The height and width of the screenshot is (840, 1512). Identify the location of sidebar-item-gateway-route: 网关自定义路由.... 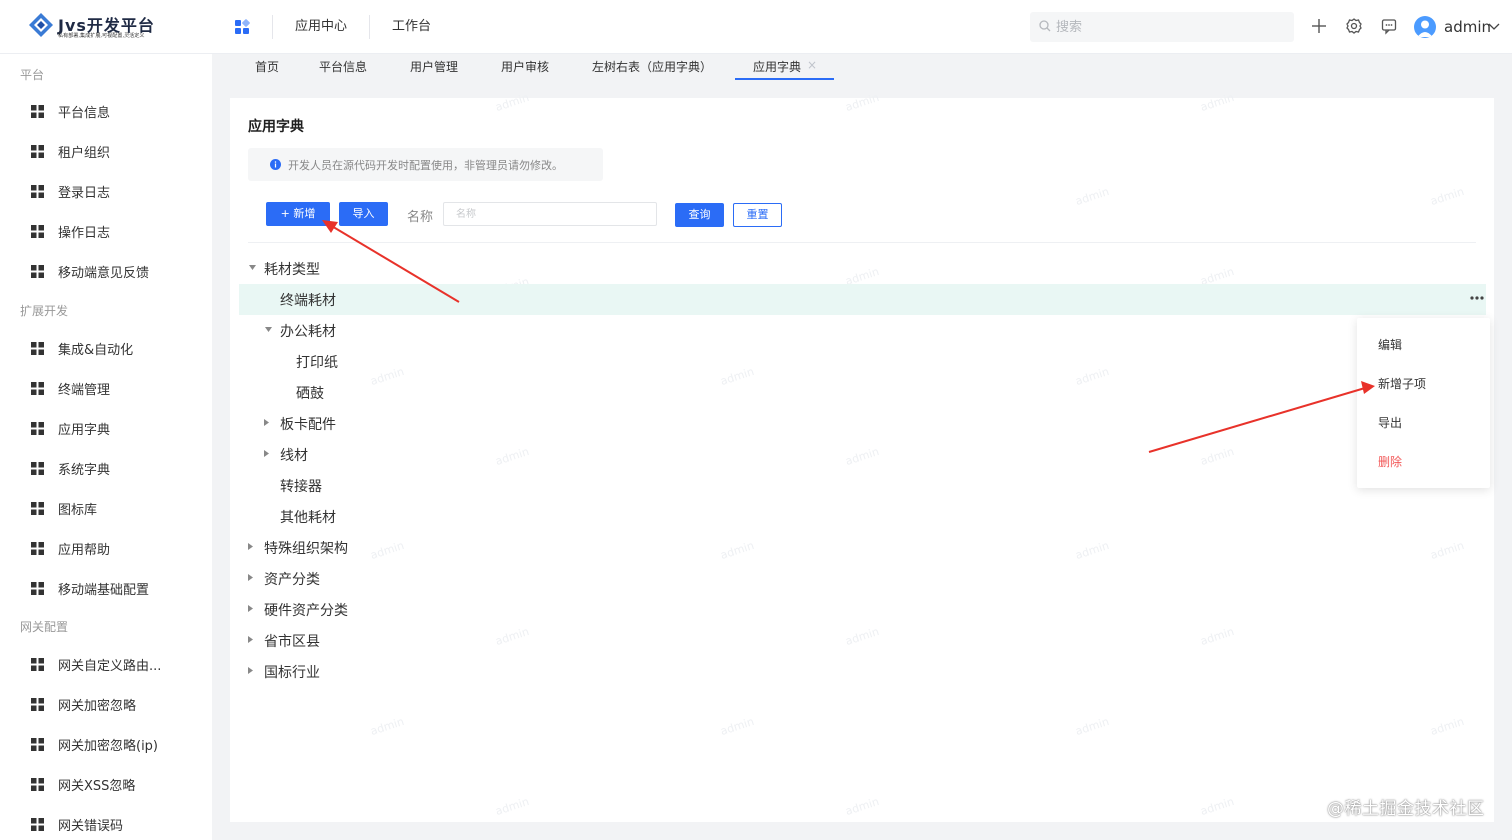
(106, 664).